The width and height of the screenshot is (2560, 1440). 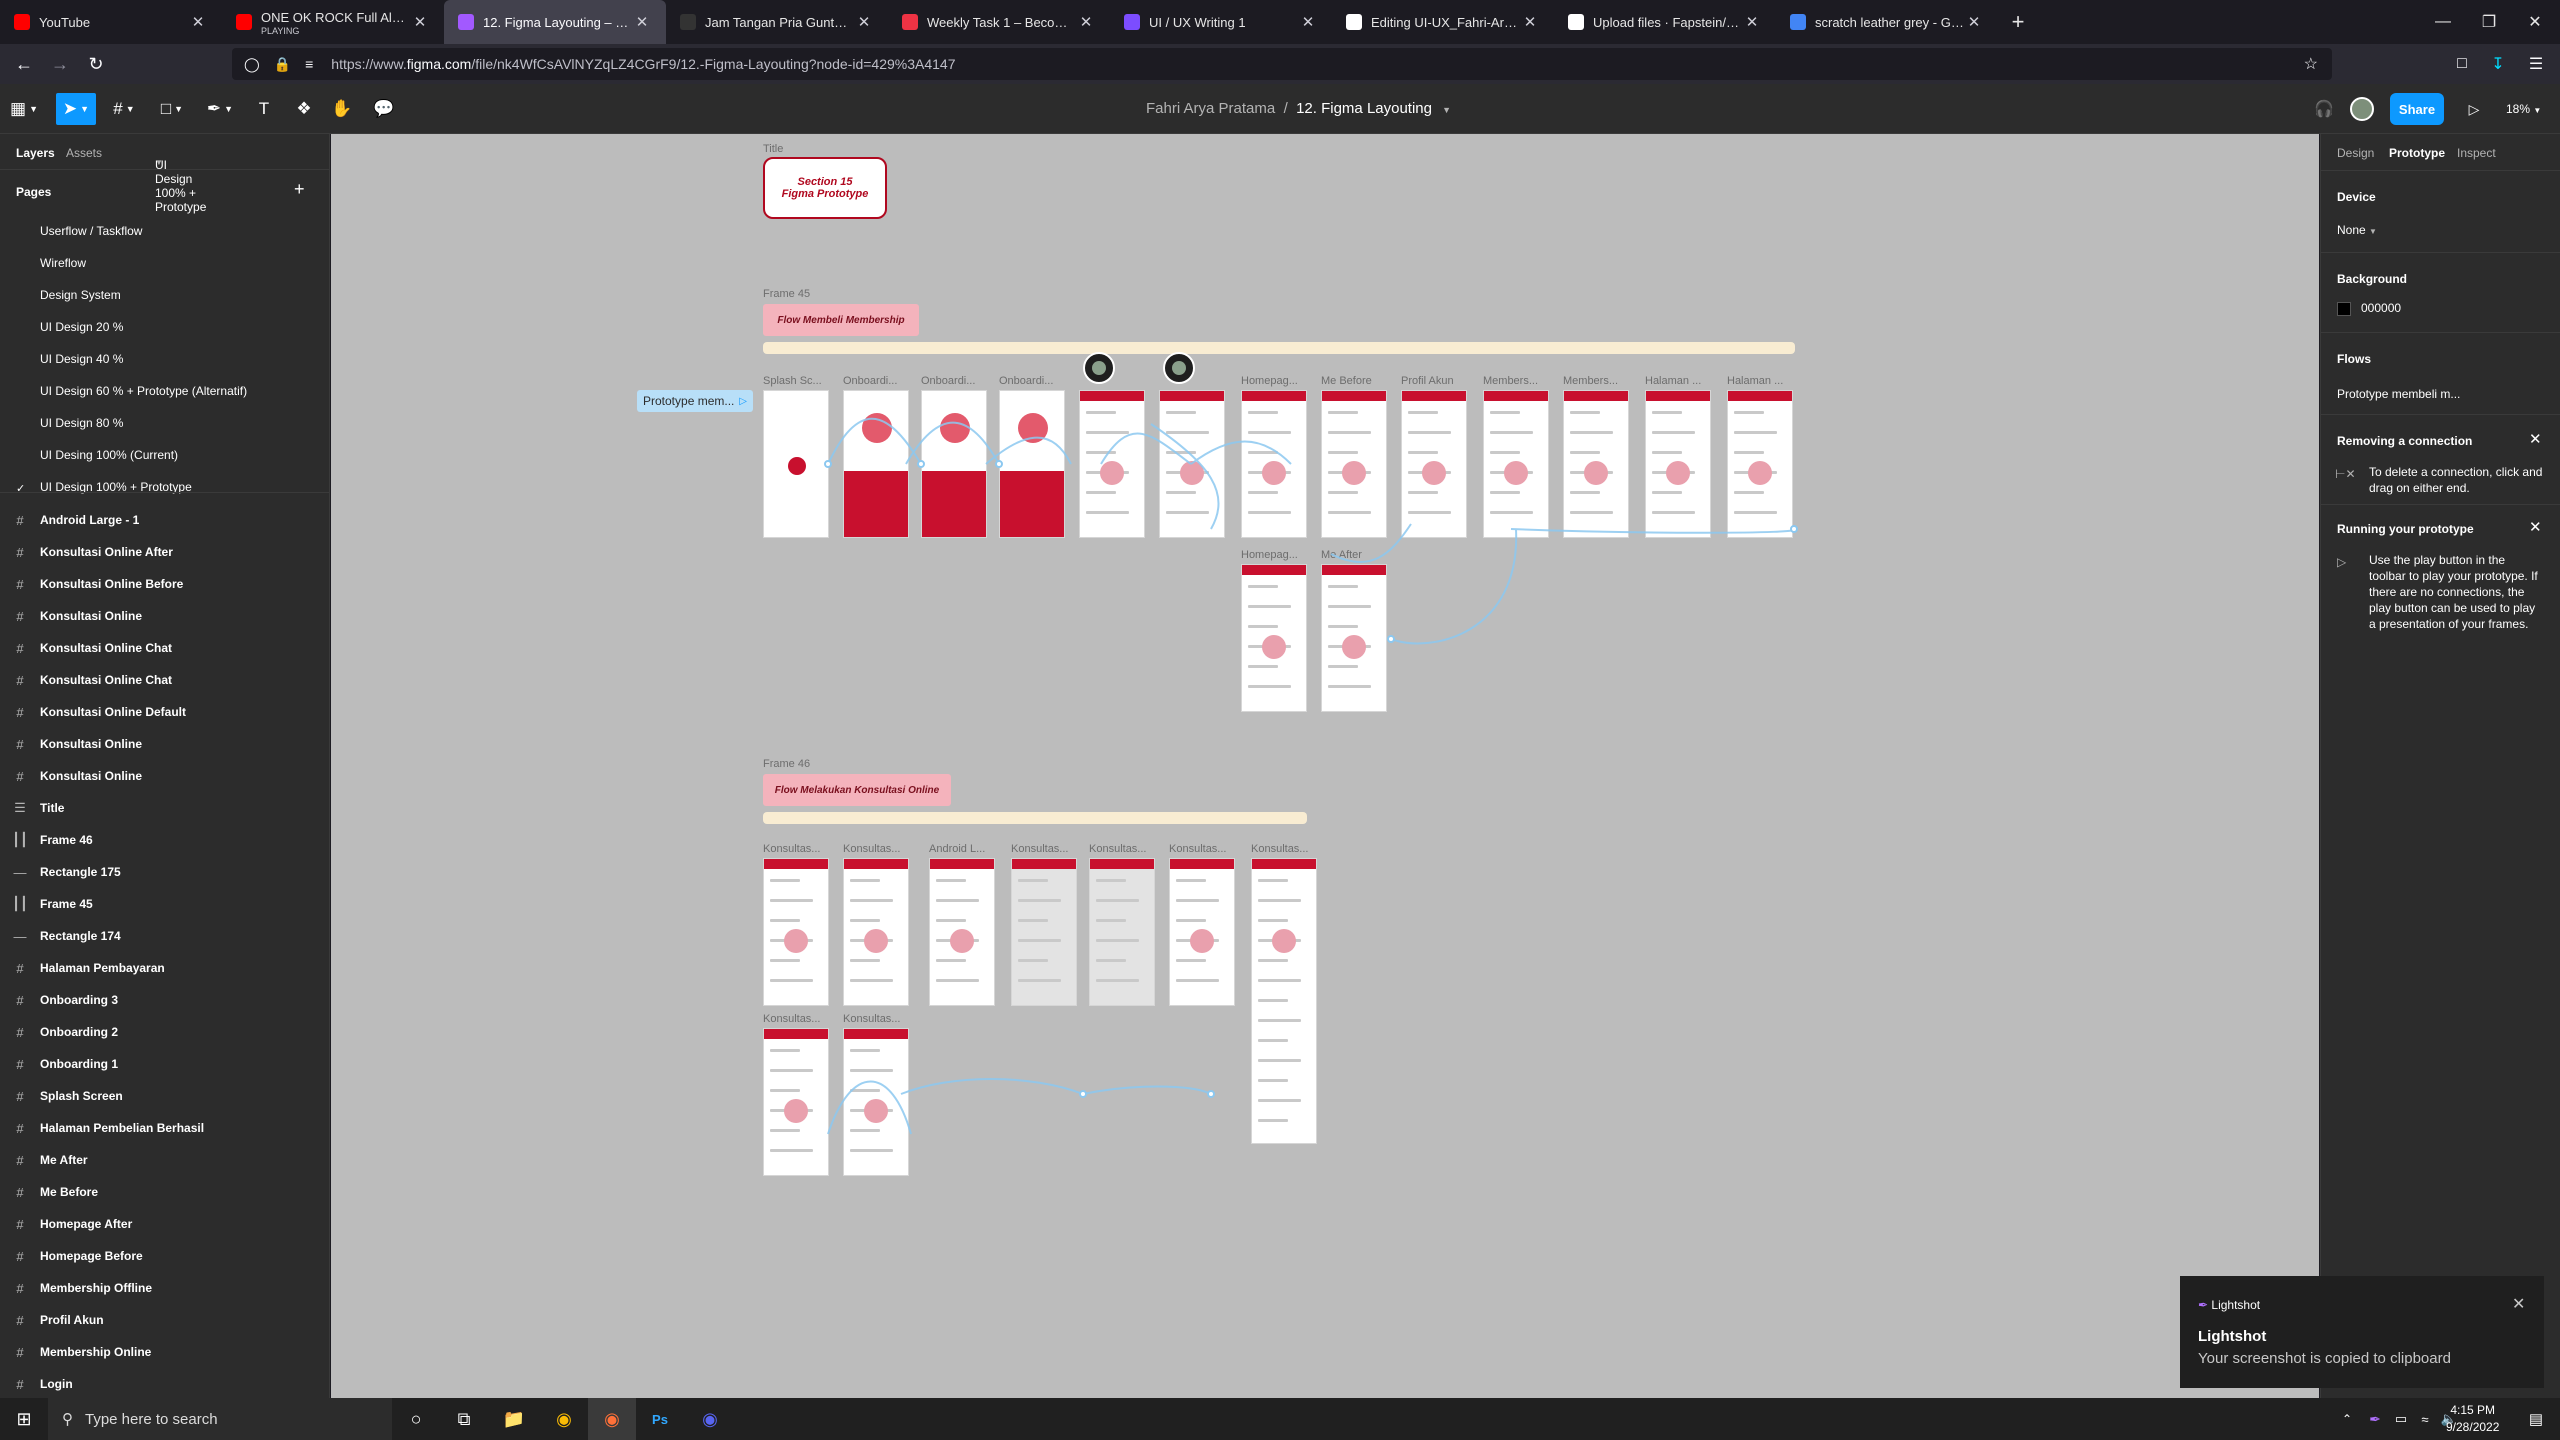 What do you see at coordinates (309, 64) in the screenshot?
I see `permissions-icon: ≡` at bounding box center [309, 64].